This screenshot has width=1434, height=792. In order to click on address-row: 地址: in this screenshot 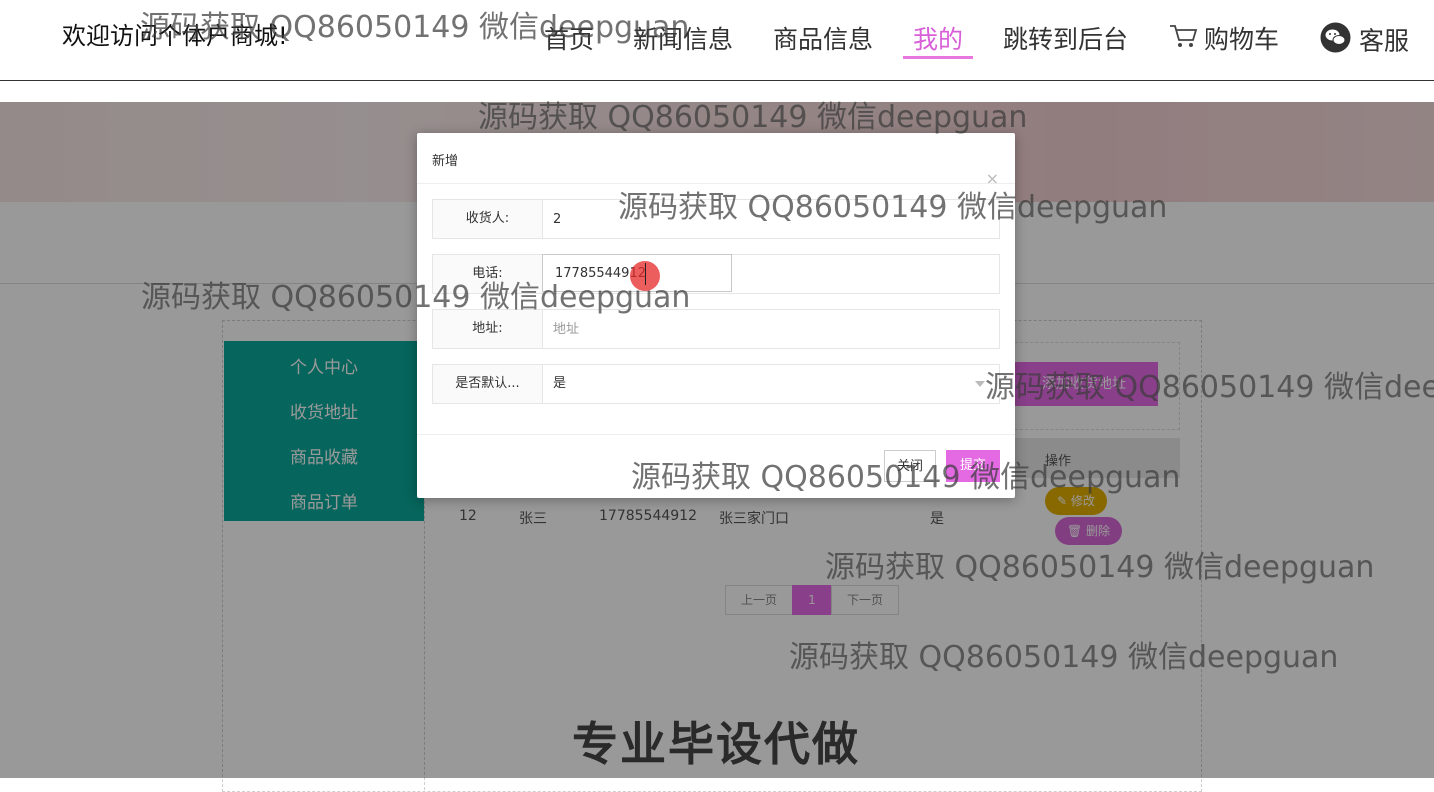, I will do `click(716, 329)`.